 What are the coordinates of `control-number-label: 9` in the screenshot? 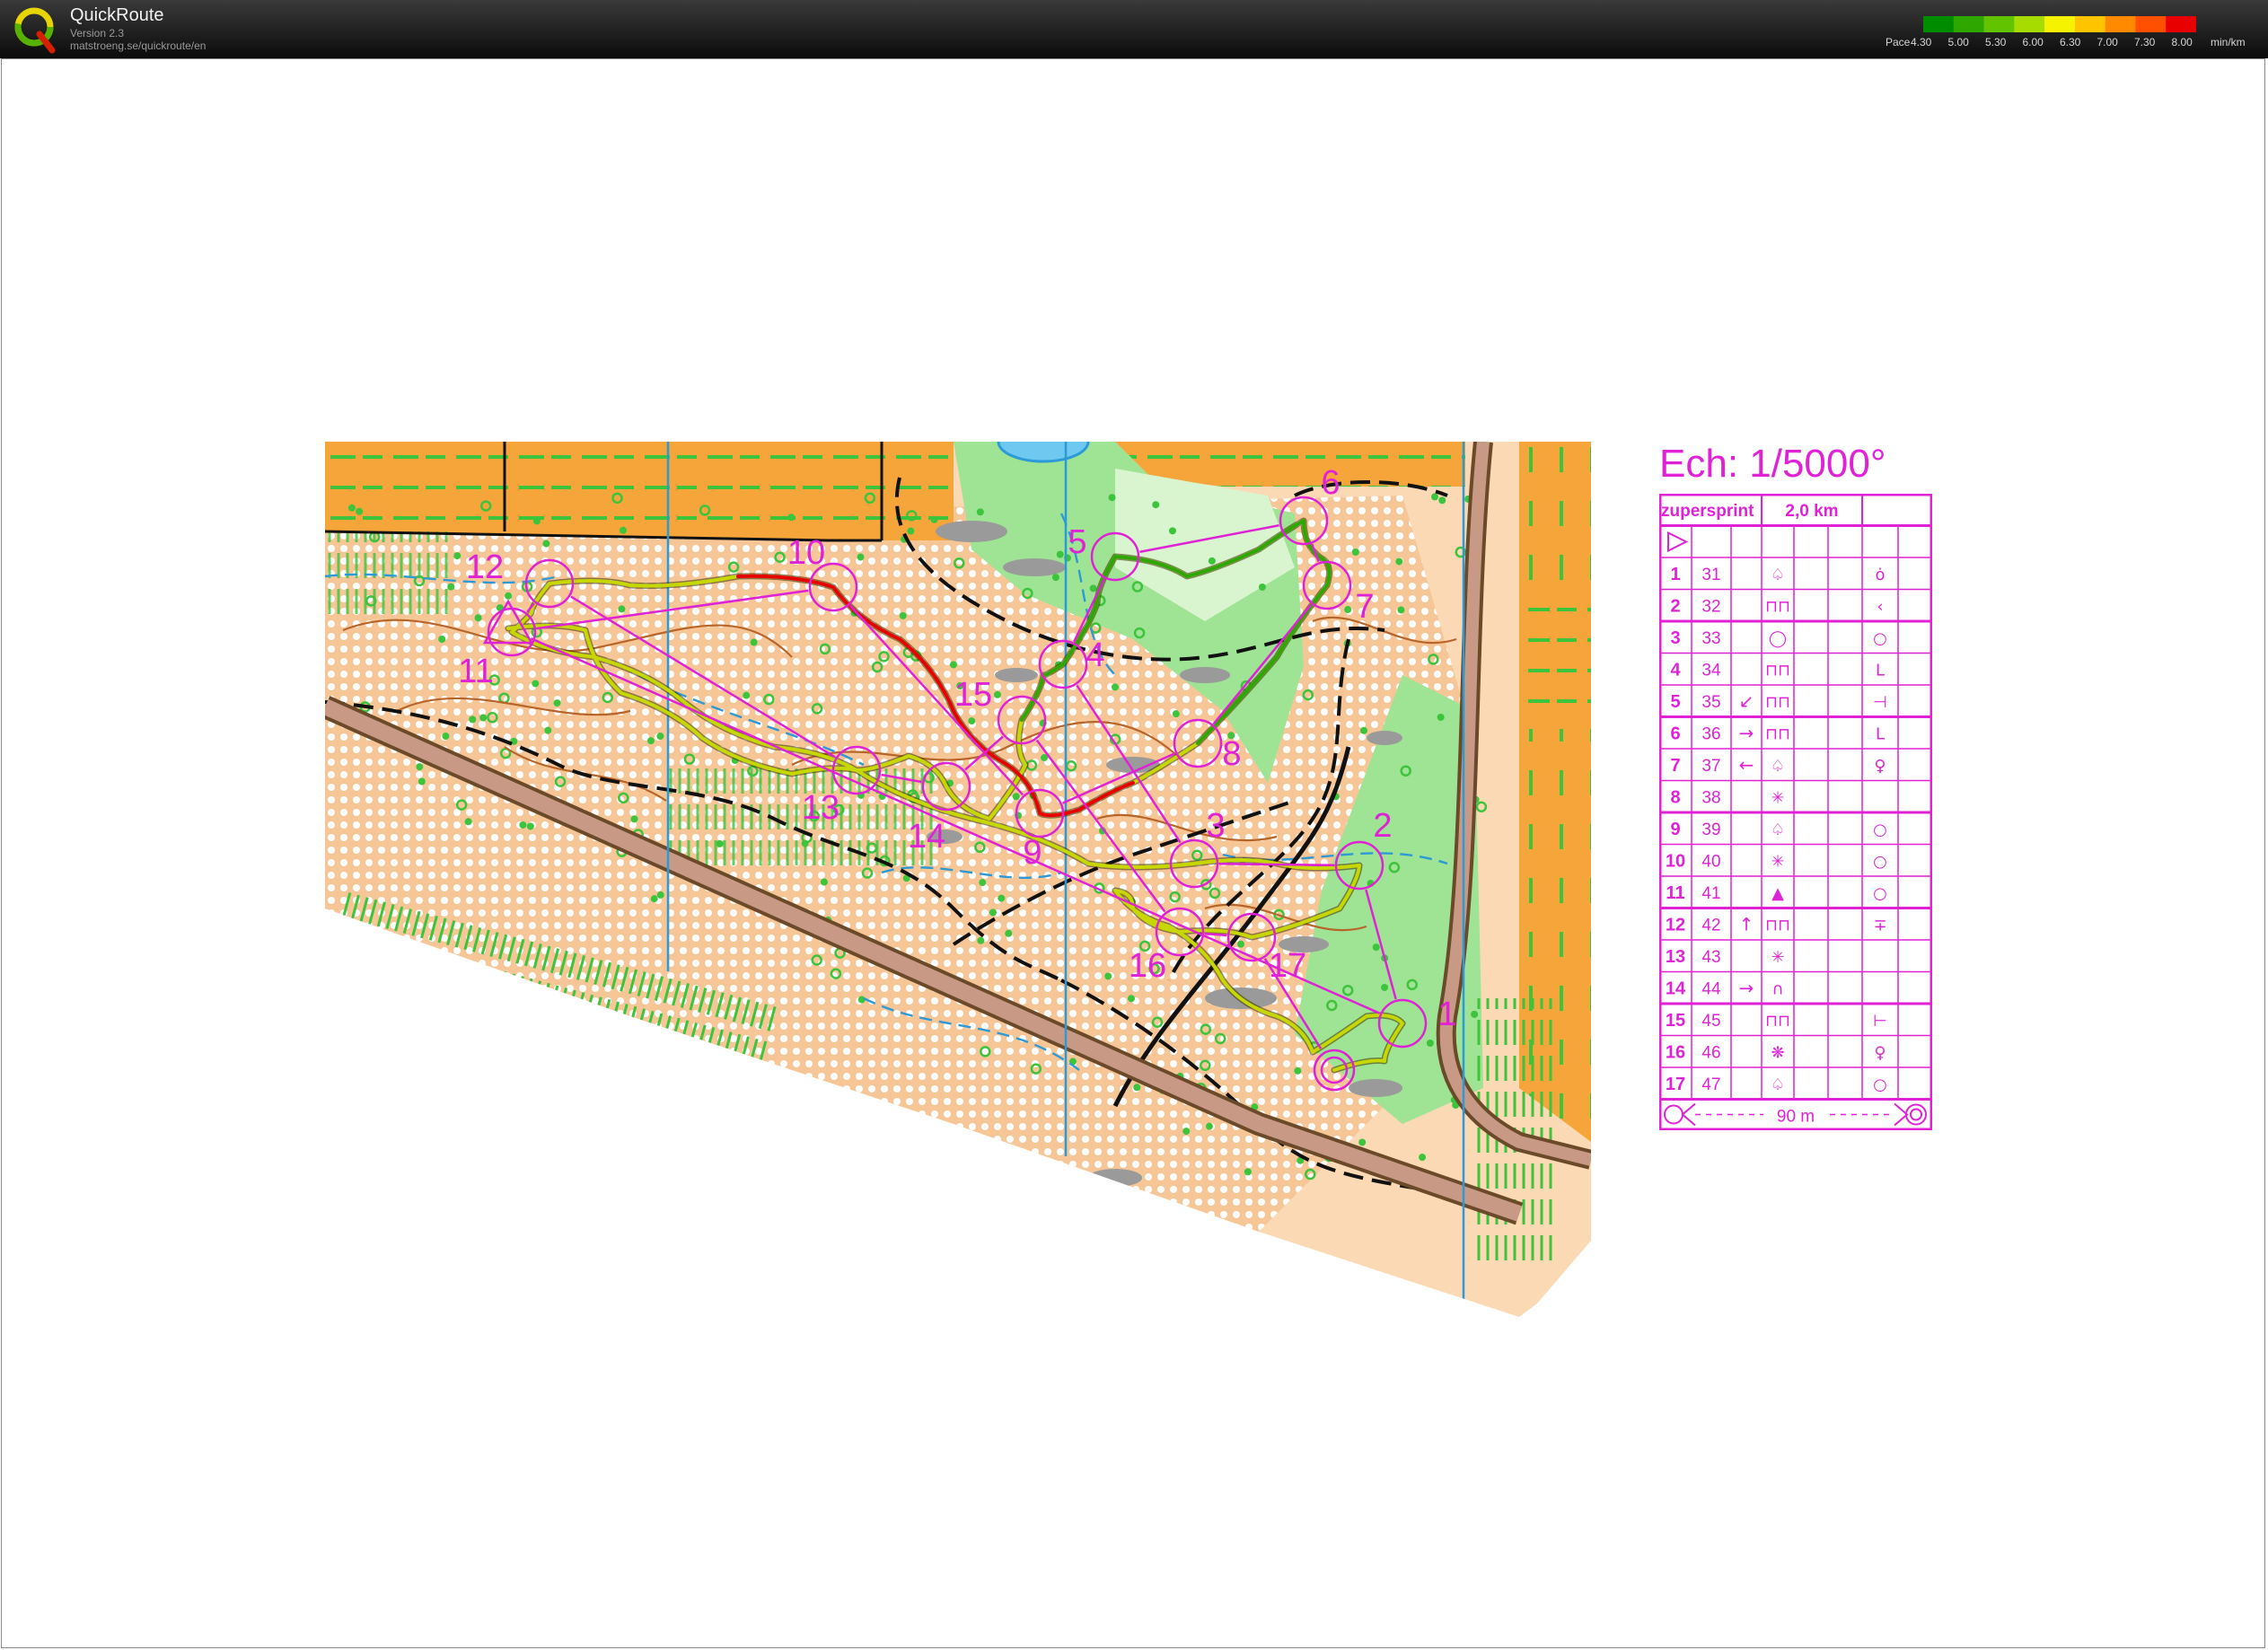 It's located at (1032, 853).